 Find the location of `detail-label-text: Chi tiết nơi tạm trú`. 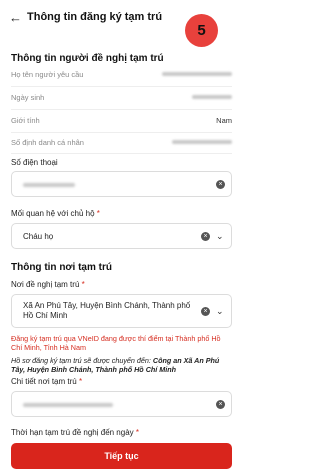

detail-label-text: Chi tiết nơi tạm trú is located at coordinates (44, 381).